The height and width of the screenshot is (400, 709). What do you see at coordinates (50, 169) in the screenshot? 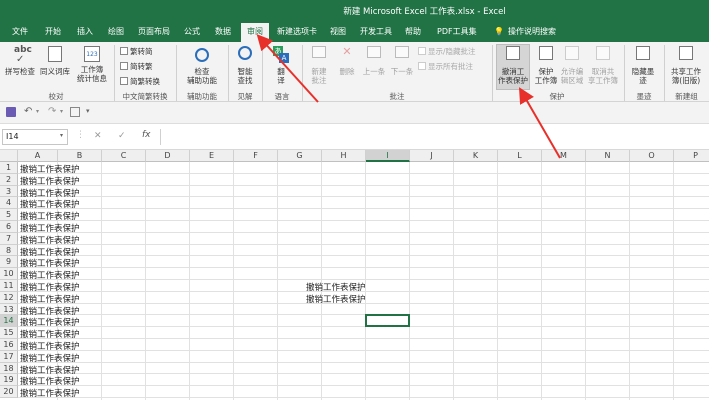
I see `cell-a1: 撤销工作表保护` at bounding box center [50, 169].